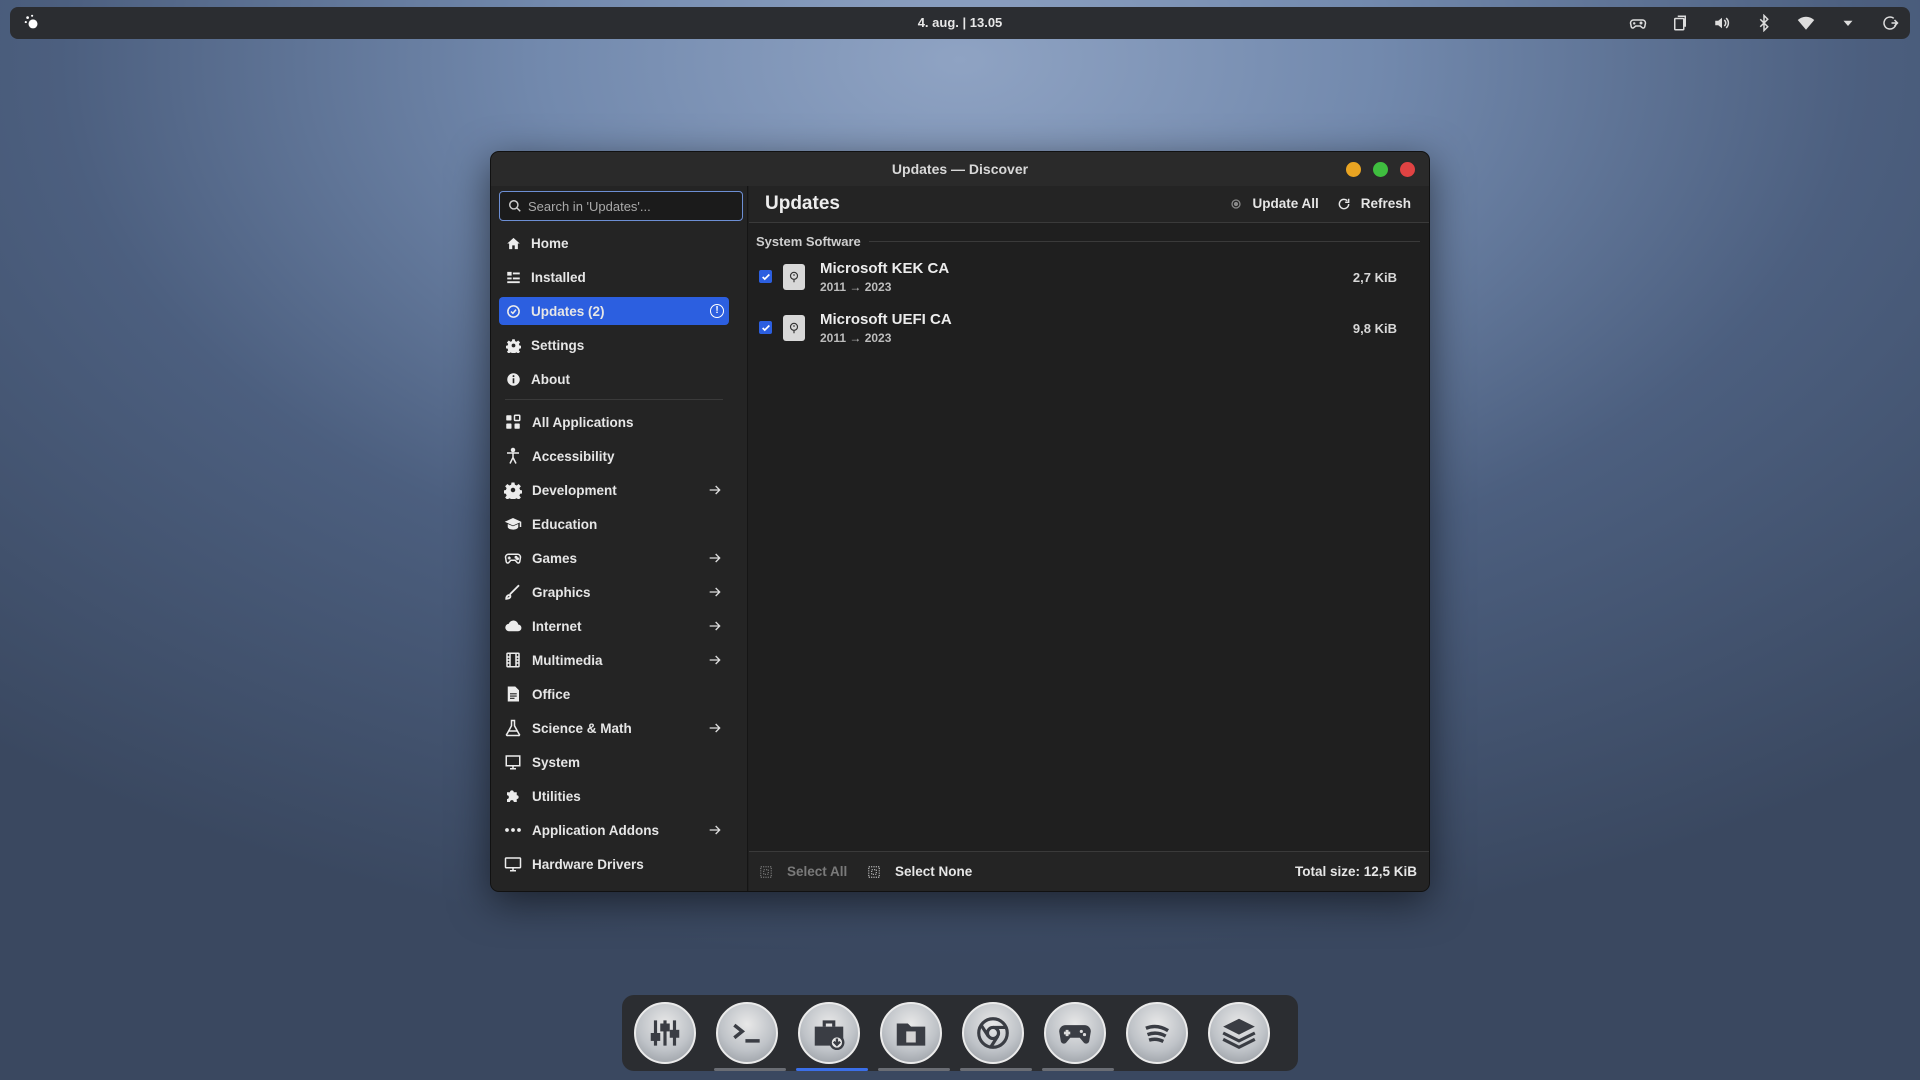 Image resolution: width=1920 pixels, height=1080 pixels. What do you see at coordinates (1285, 203) in the screenshot?
I see `update-all-label: Update All` at bounding box center [1285, 203].